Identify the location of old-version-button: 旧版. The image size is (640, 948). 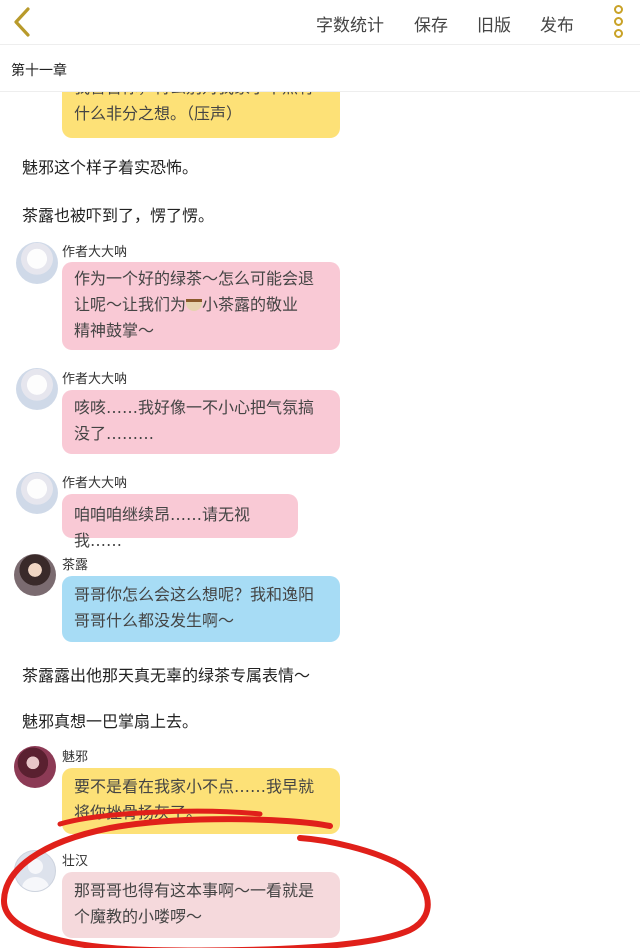
(494, 23).